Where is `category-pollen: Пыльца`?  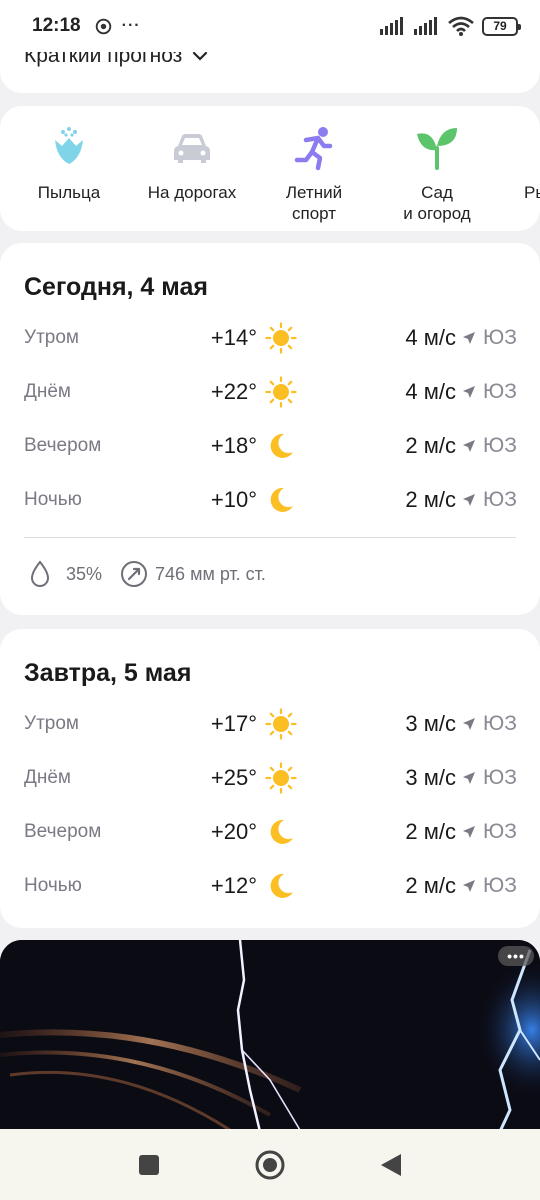
category-pollen: Пыльца is located at coordinates (69, 163).